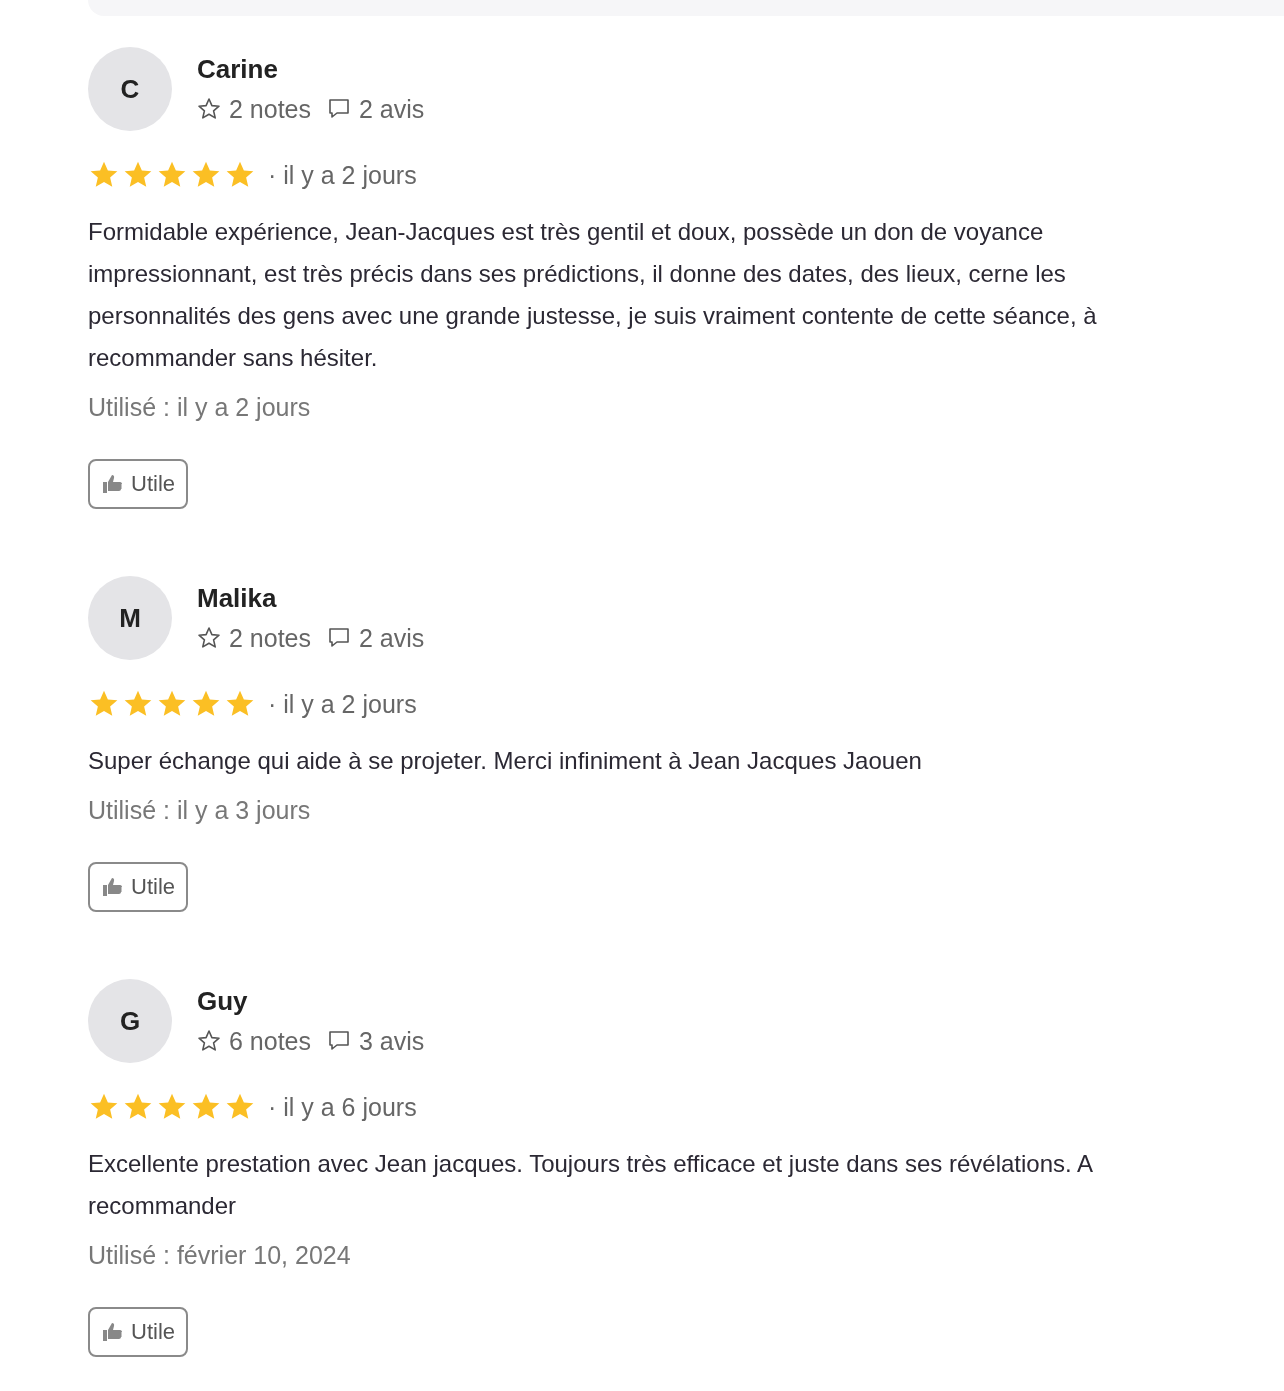  I want to click on reviewer-name: Guy, so click(223, 1001).